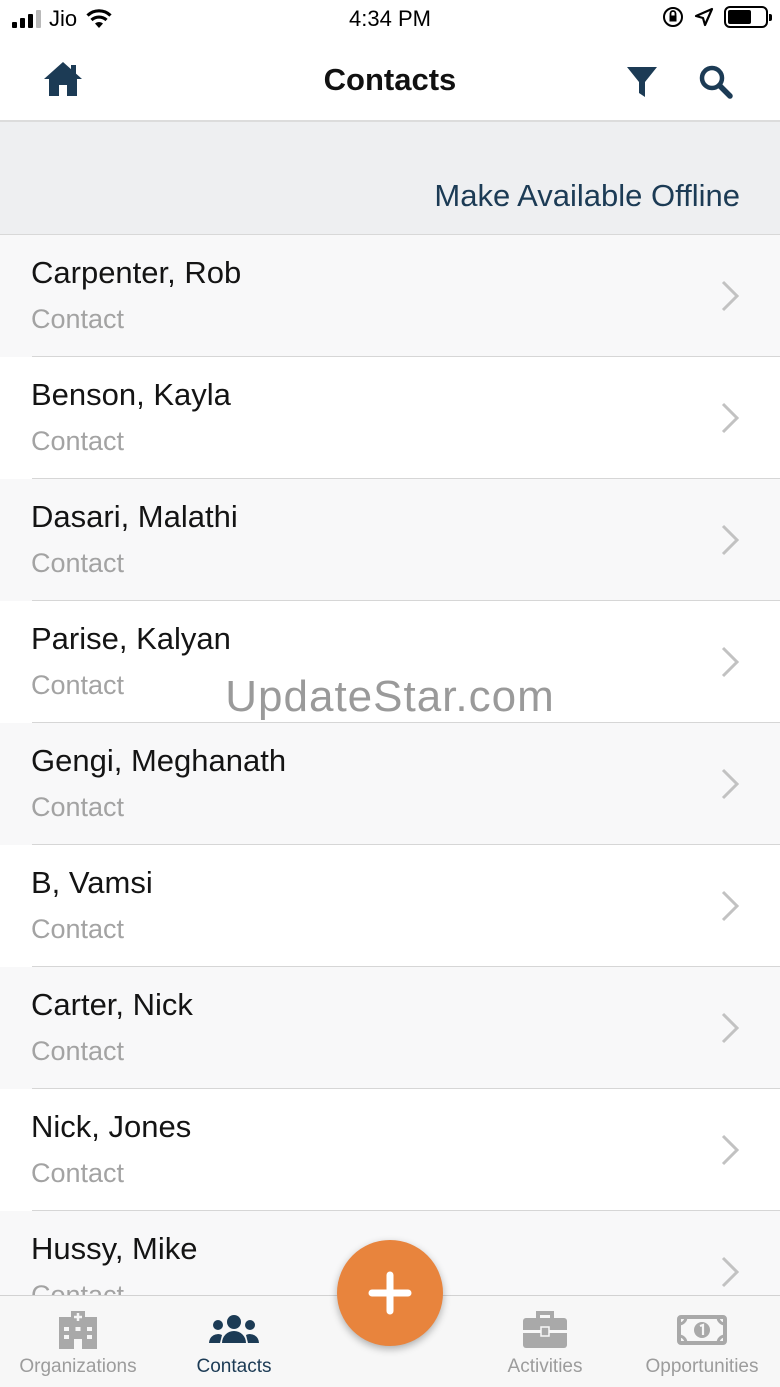  Describe the element at coordinates (390, 1150) in the screenshot. I see `list-item: Nick, Jones Contact` at that location.